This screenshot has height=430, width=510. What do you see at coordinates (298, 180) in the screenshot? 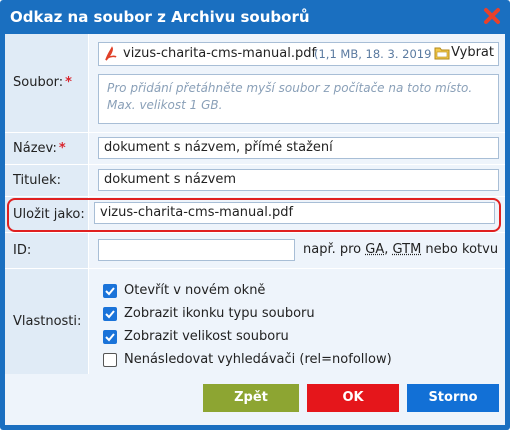
I see `caption-input: dokument s názvem` at bounding box center [298, 180].